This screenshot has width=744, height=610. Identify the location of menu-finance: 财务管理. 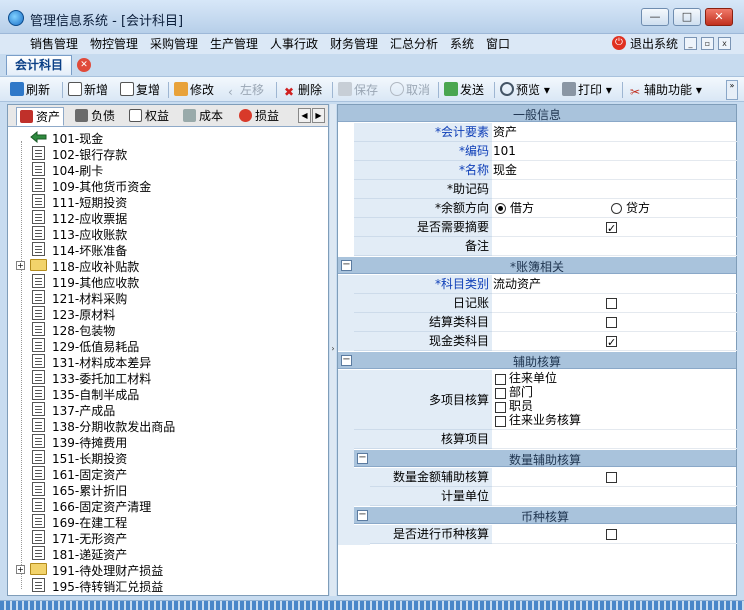
(354, 43).